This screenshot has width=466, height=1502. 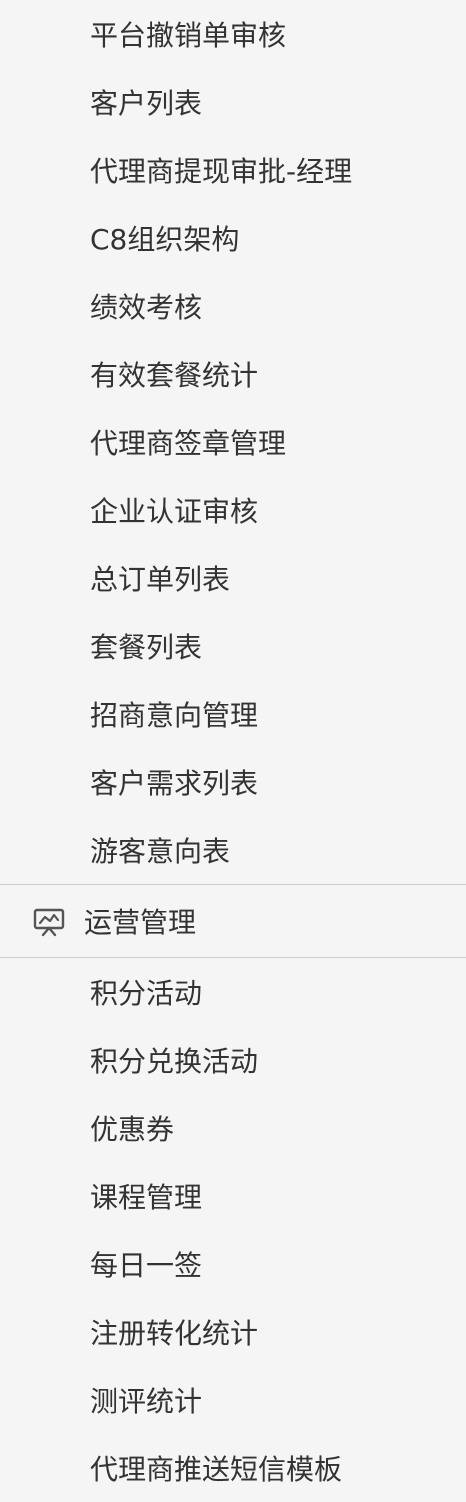 What do you see at coordinates (188, 443) in the screenshot?
I see `menu-item-label: 代理商签章管理` at bounding box center [188, 443].